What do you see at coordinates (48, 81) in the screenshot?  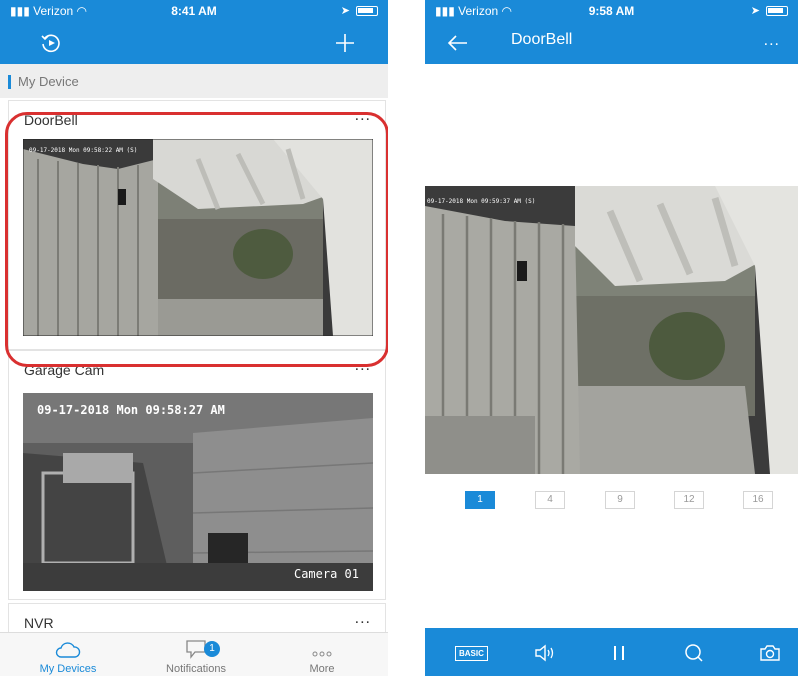 I see `section-label: My Device` at bounding box center [48, 81].